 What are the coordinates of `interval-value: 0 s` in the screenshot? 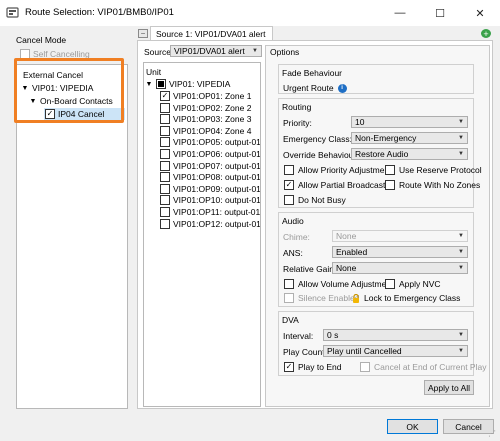 It's located at (333, 335).